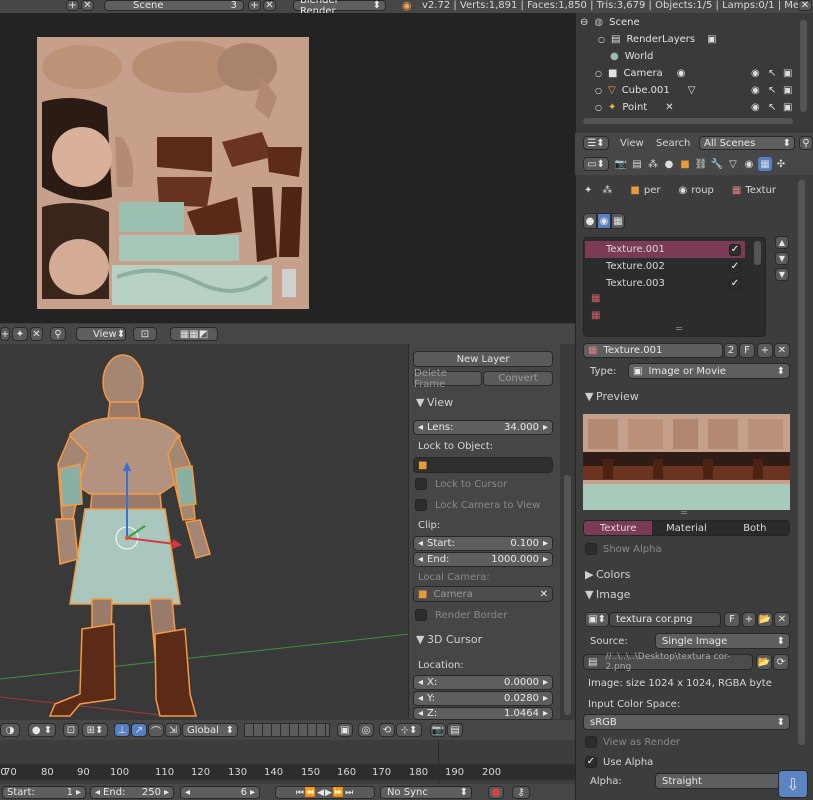 The width and height of the screenshot is (813, 800). Describe the element at coordinates (757, 253) in the screenshot. I see `slots-scrollbar` at that location.